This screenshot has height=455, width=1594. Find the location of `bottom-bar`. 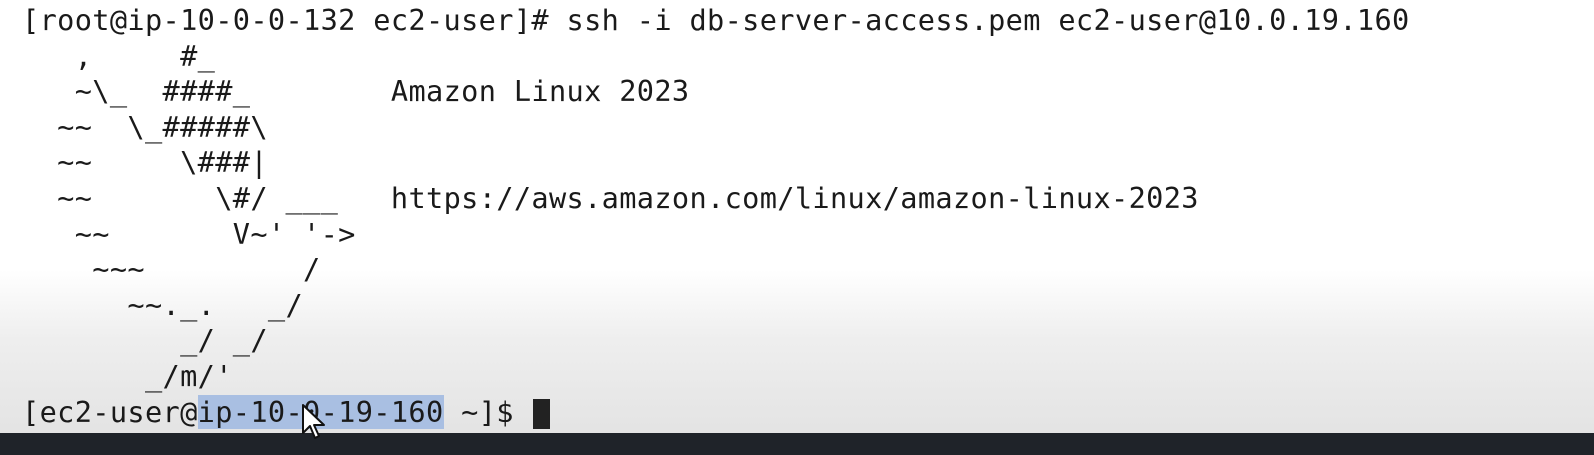

bottom-bar is located at coordinates (797, 444).